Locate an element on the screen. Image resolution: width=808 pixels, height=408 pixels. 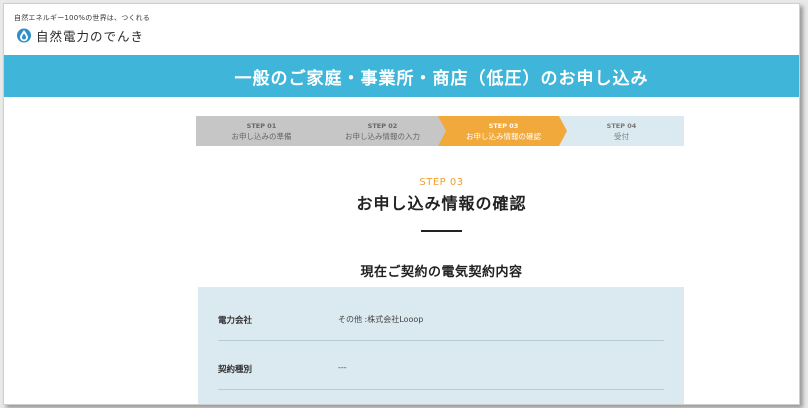
step-04: STEP 04 受付 is located at coordinates (621, 131).